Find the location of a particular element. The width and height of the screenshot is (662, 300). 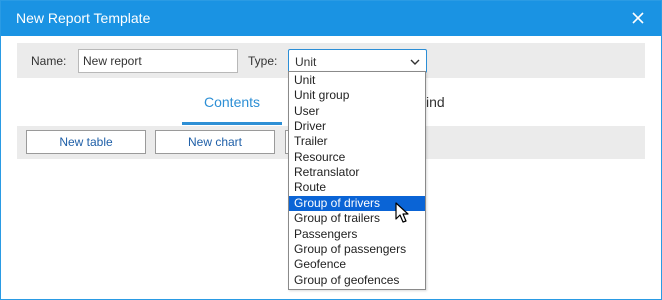

type-select: Unit is located at coordinates (357, 61).